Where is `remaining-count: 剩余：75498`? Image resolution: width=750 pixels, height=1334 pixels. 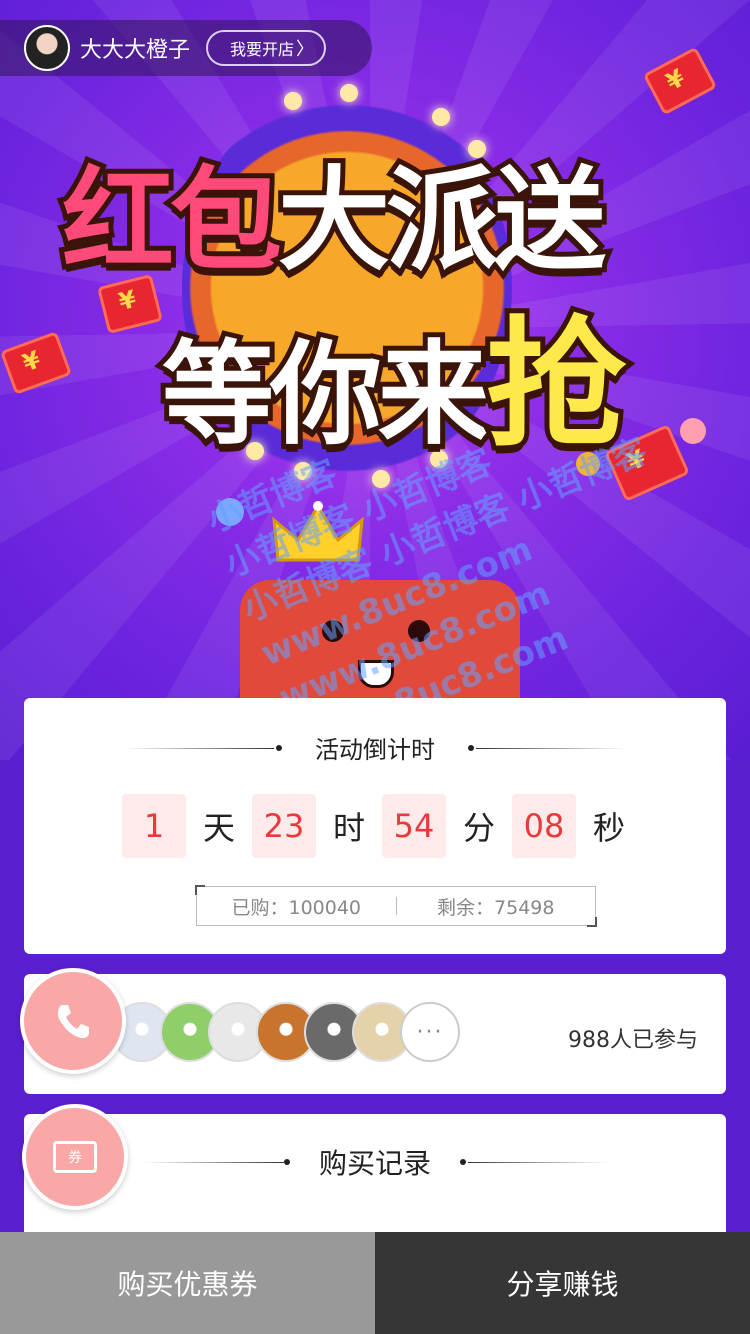 remaining-count: 剩余：75498 is located at coordinates (496, 907).